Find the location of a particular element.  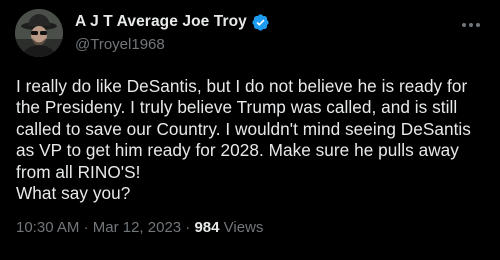

author-info: A J T Average Joe Troy @Troyel1968 is located at coordinates (172, 32).